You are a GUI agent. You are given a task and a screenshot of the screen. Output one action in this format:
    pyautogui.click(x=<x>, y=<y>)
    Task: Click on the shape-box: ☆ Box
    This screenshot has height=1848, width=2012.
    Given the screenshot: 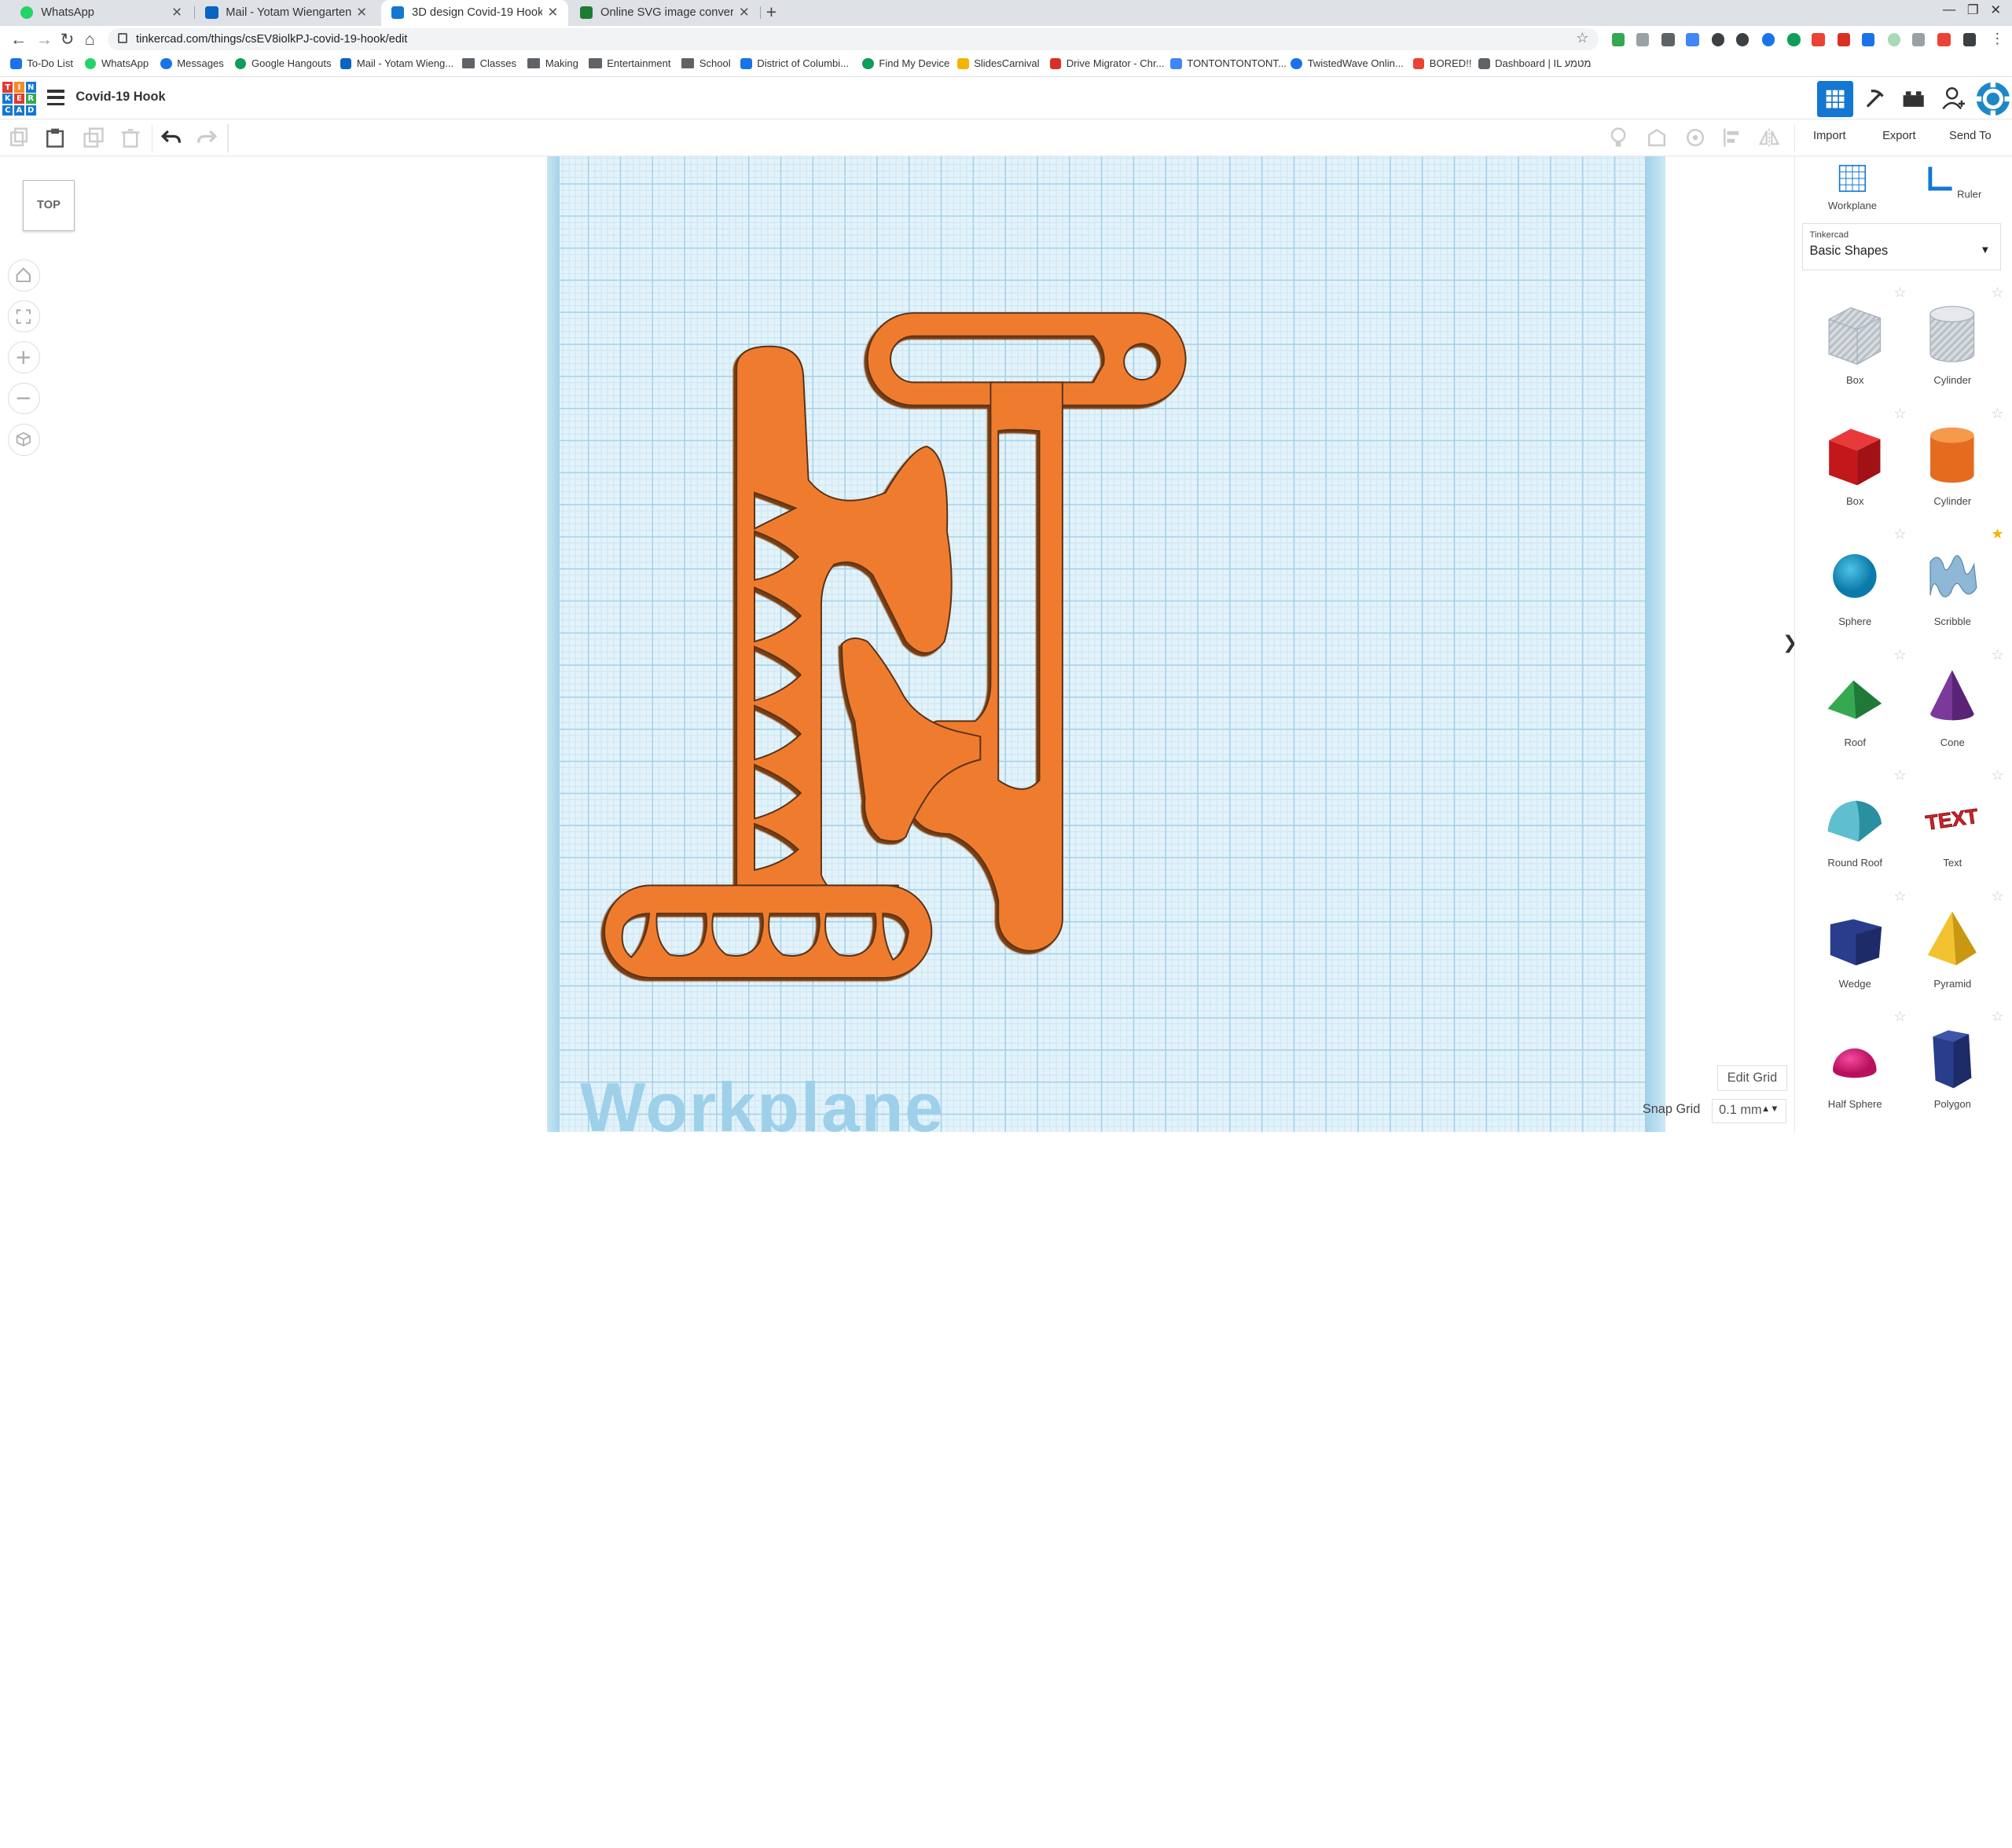 What is the action you would take?
    pyautogui.click(x=1855, y=465)
    